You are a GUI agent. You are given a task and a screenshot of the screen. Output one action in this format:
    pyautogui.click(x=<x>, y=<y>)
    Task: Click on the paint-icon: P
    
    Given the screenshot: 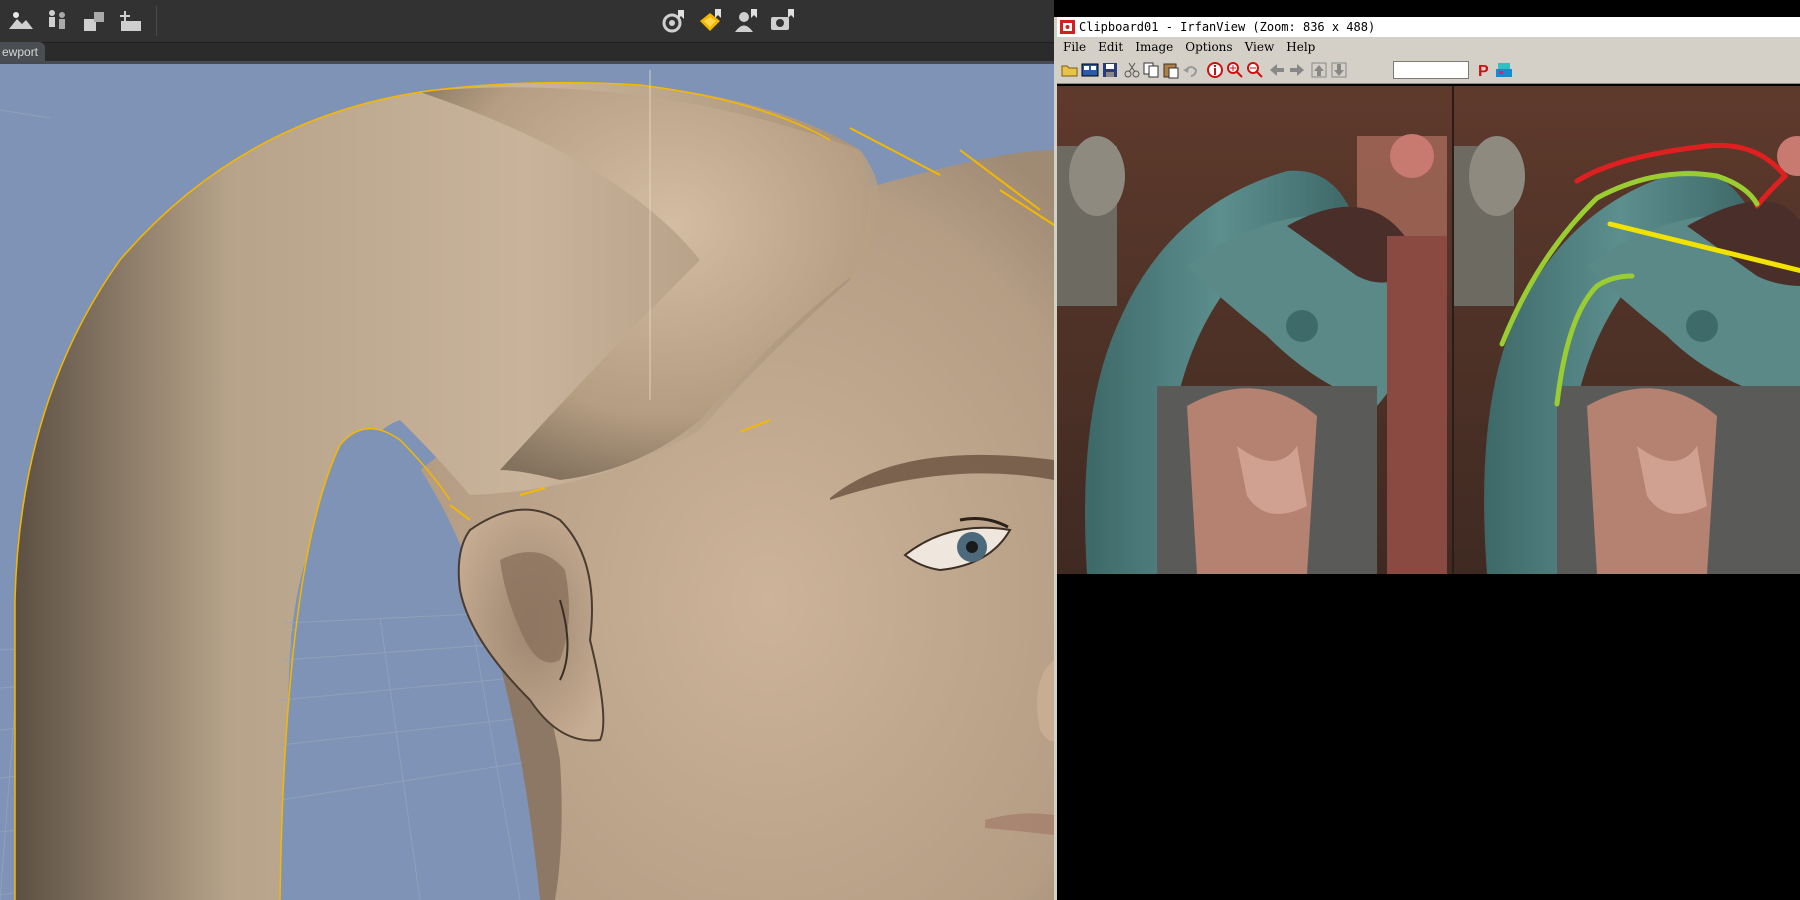 What is the action you would take?
    pyautogui.click(x=1484, y=70)
    